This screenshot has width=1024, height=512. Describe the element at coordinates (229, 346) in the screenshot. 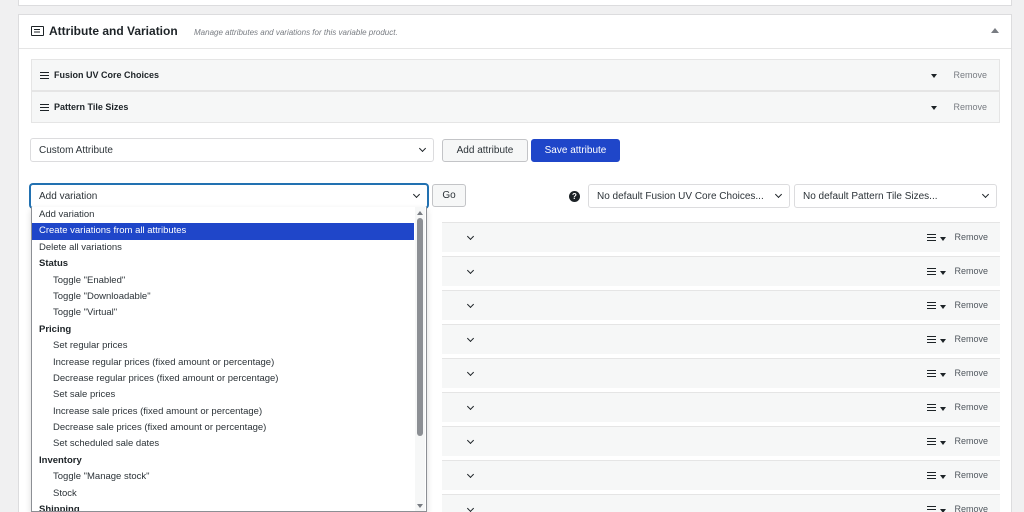

I see `dropdown-option: Set regular prices` at that location.